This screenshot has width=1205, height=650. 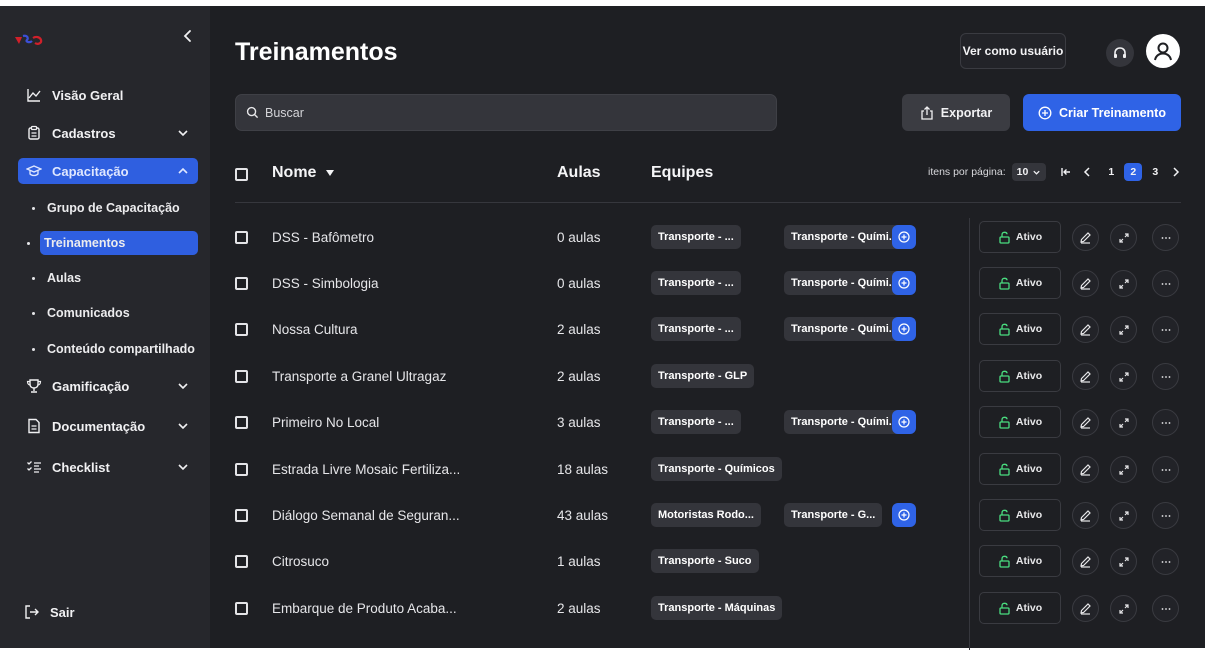 I want to click on prev-page-button, so click(x=1087, y=172).